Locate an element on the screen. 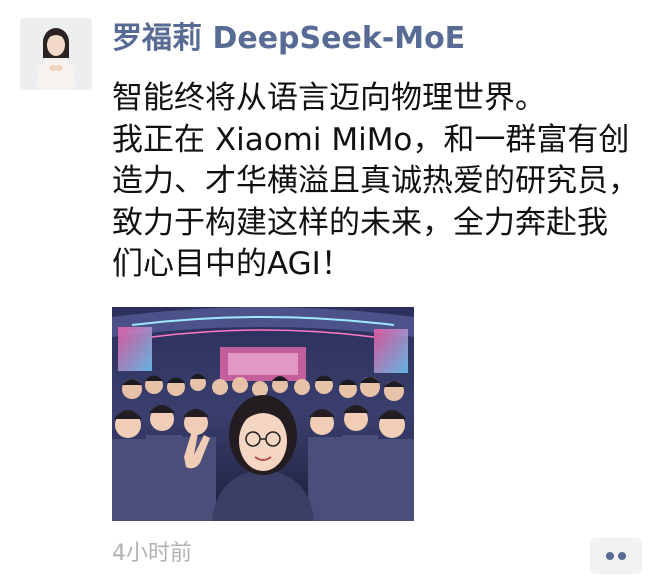 This screenshot has height=580, width=660. post-text-line: 致力于构建这样的未来，全力奔赴我 is located at coordinates (360, 222).